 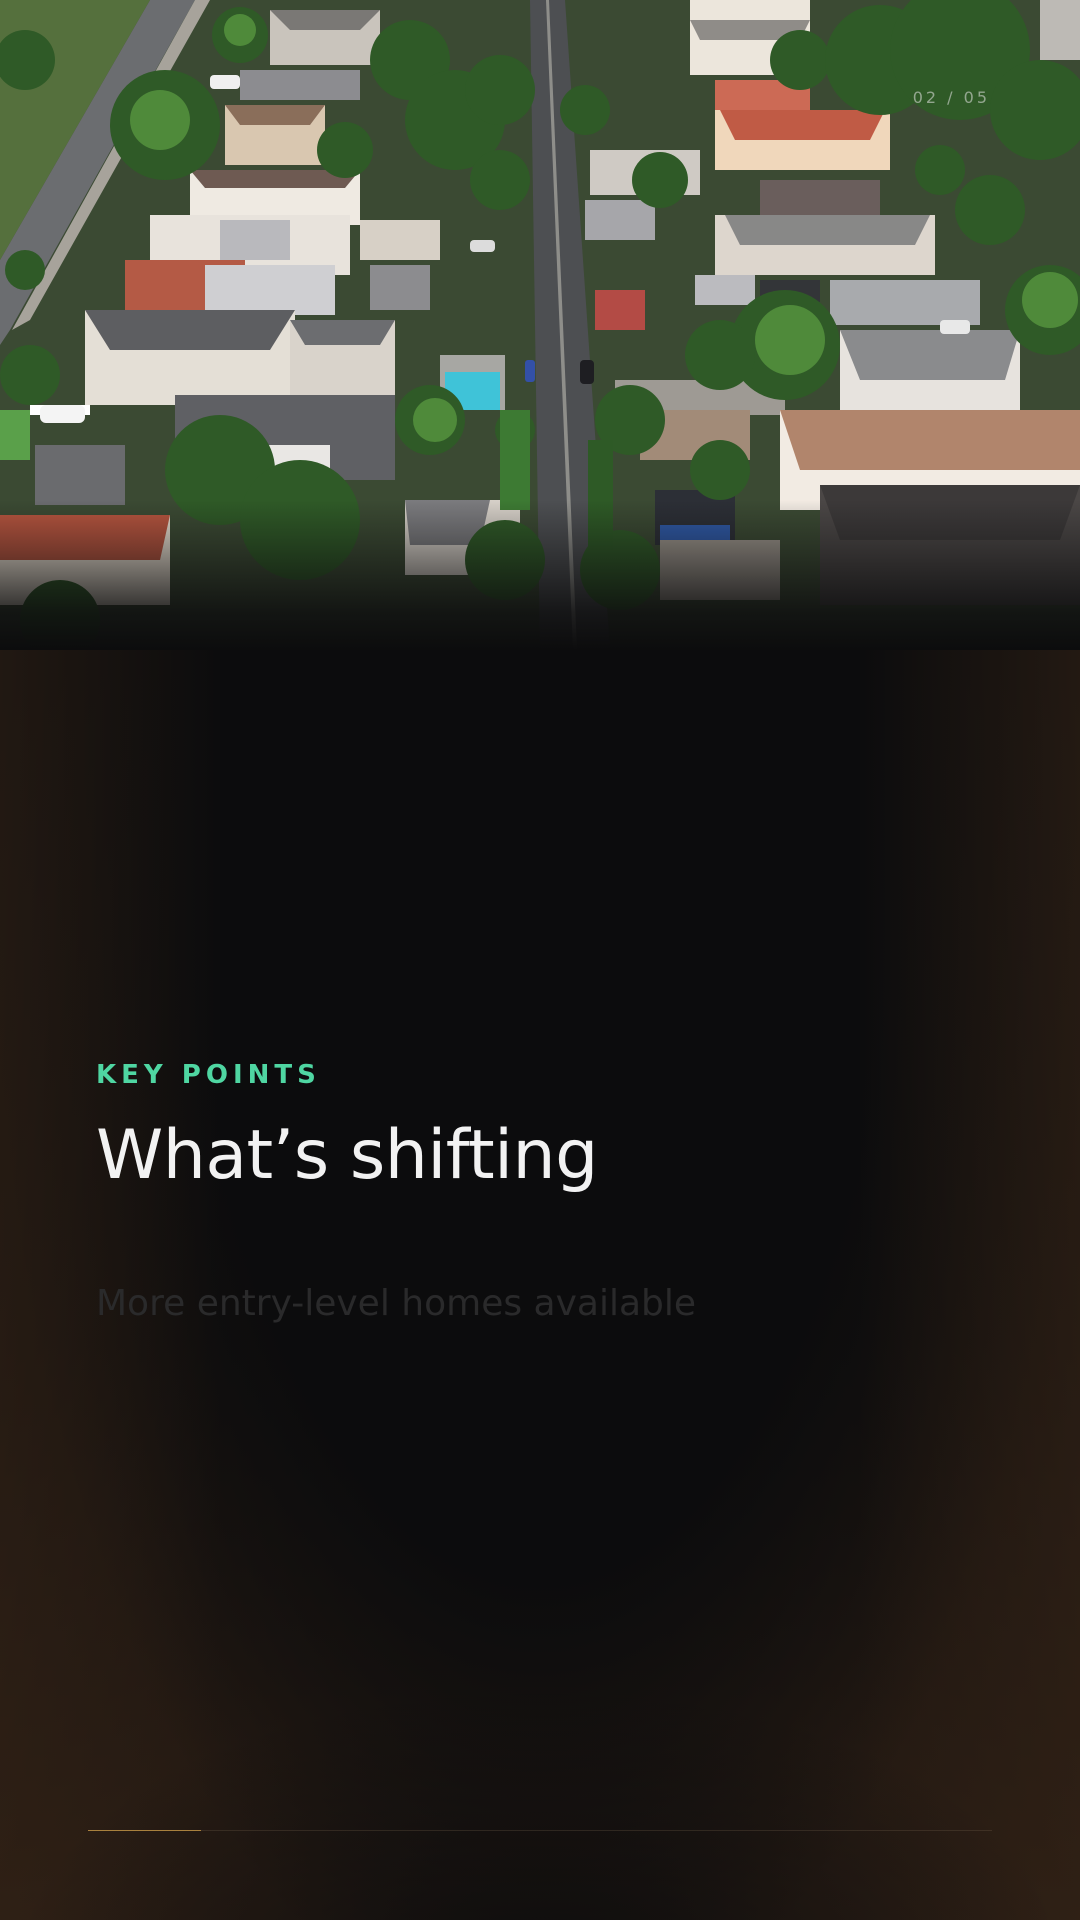 I want to click on hero-fade-overlay, so click(x=540, y=575).